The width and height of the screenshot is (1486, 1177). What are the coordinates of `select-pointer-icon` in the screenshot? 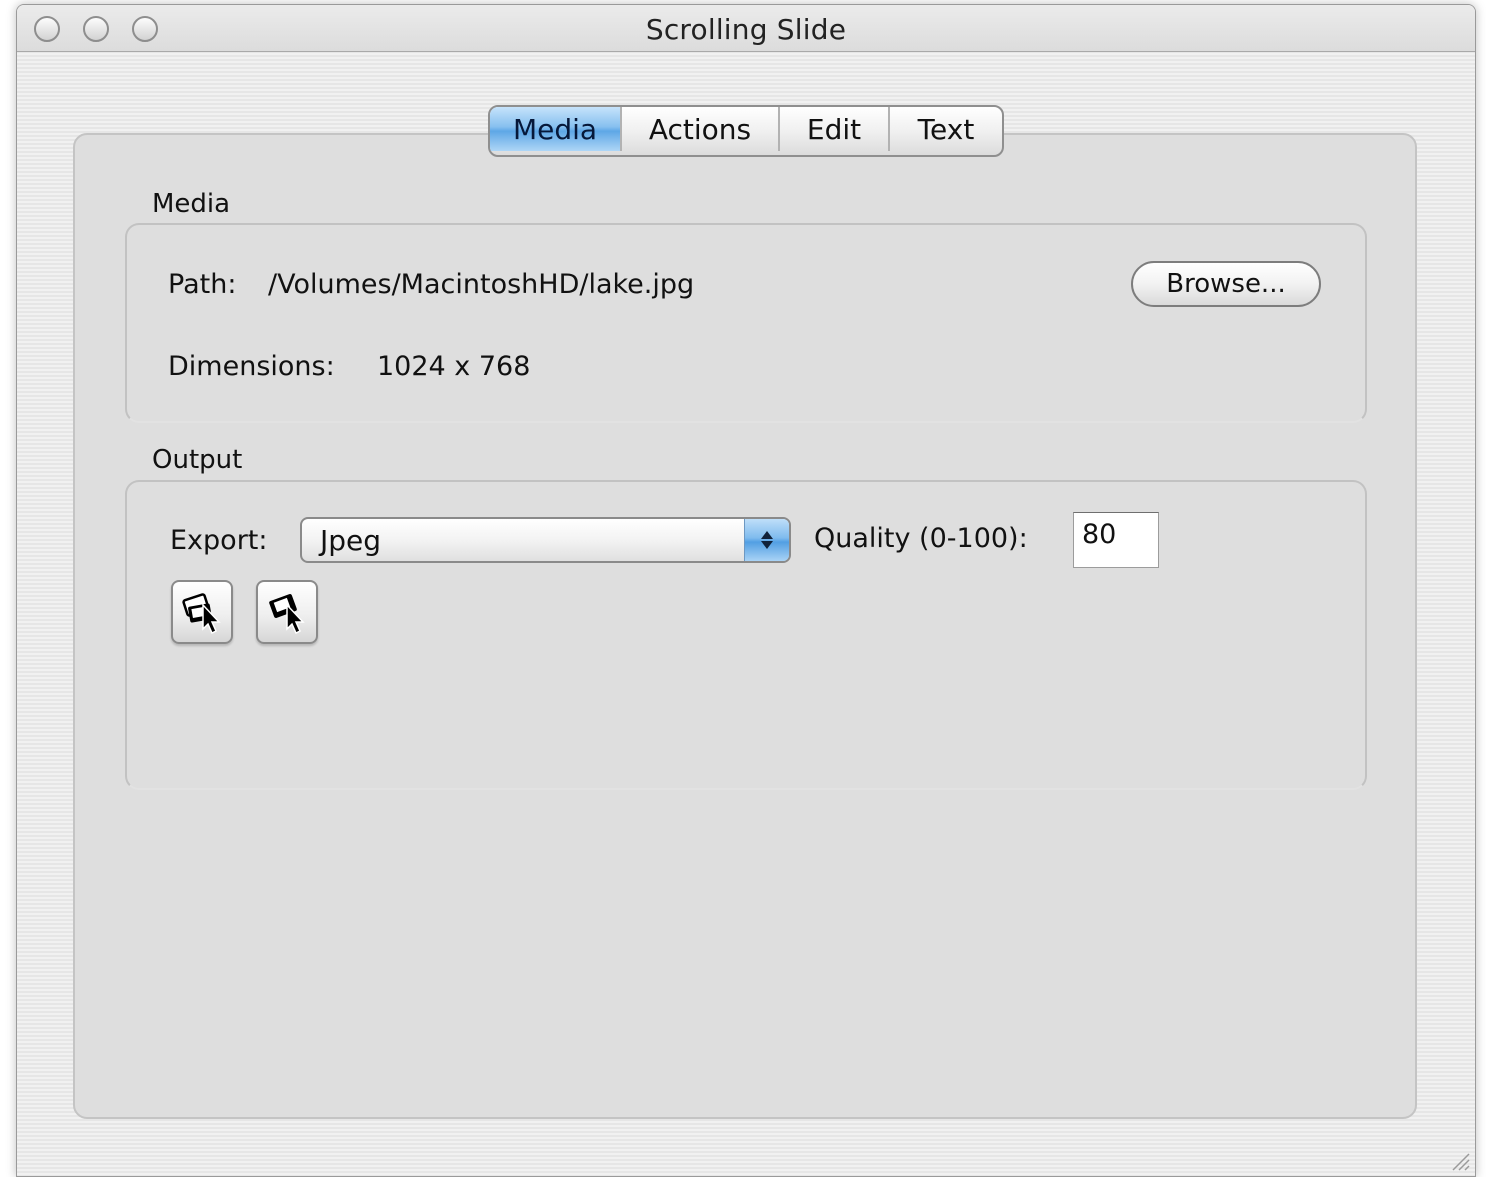 It's located at (201, 614).